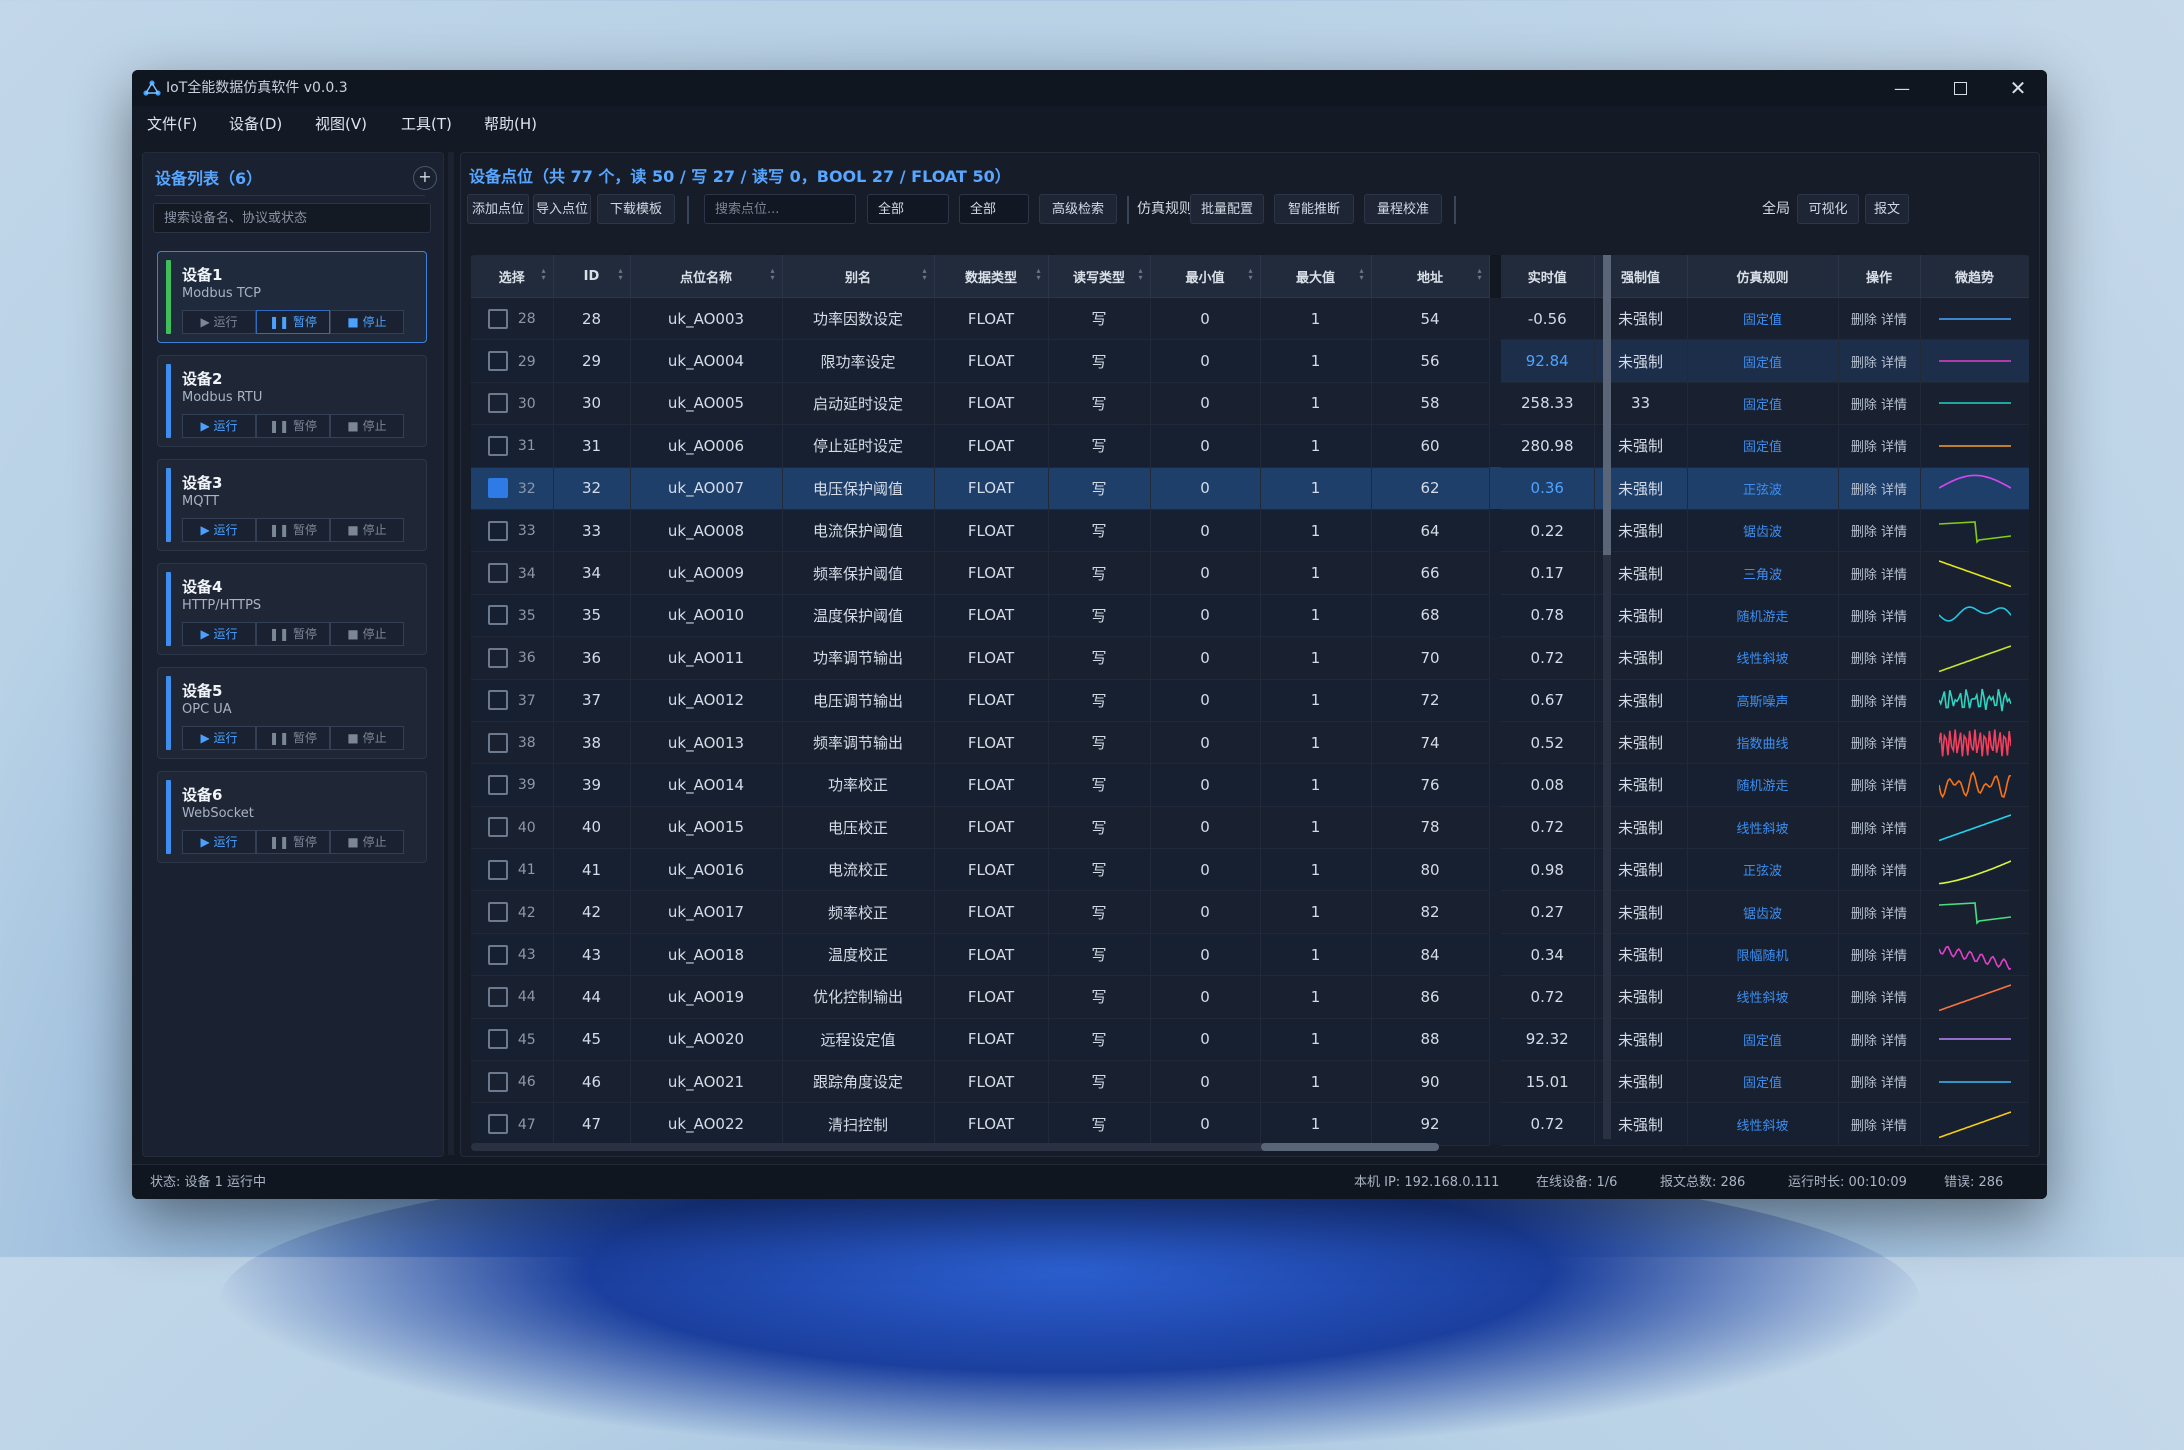  What do you see at coordinates (512, 488) in the screenshot?
I see `select-cell: 32` at bounding box center [512, 488].